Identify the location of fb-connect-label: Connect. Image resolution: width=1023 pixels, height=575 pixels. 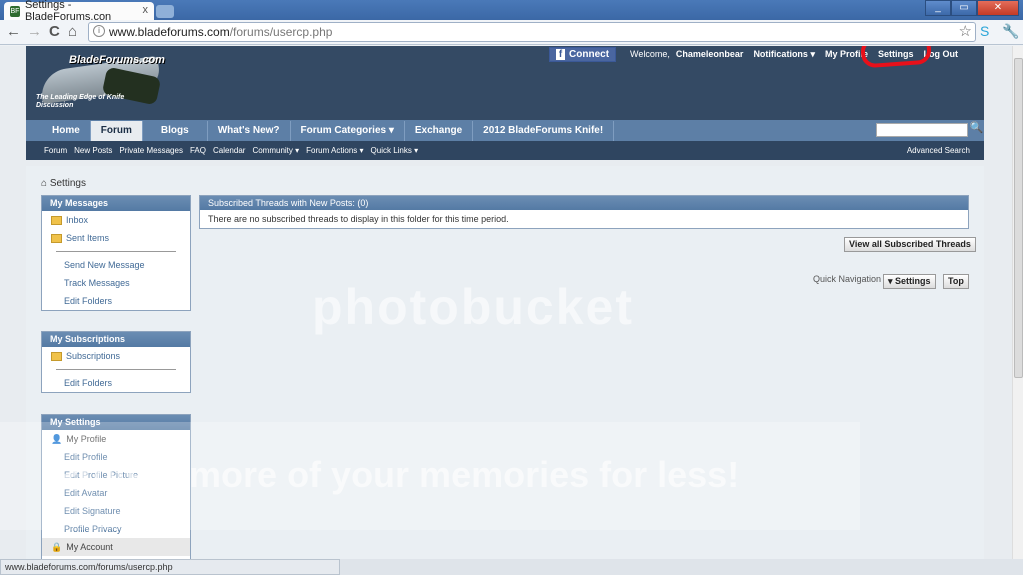
(589, 54).